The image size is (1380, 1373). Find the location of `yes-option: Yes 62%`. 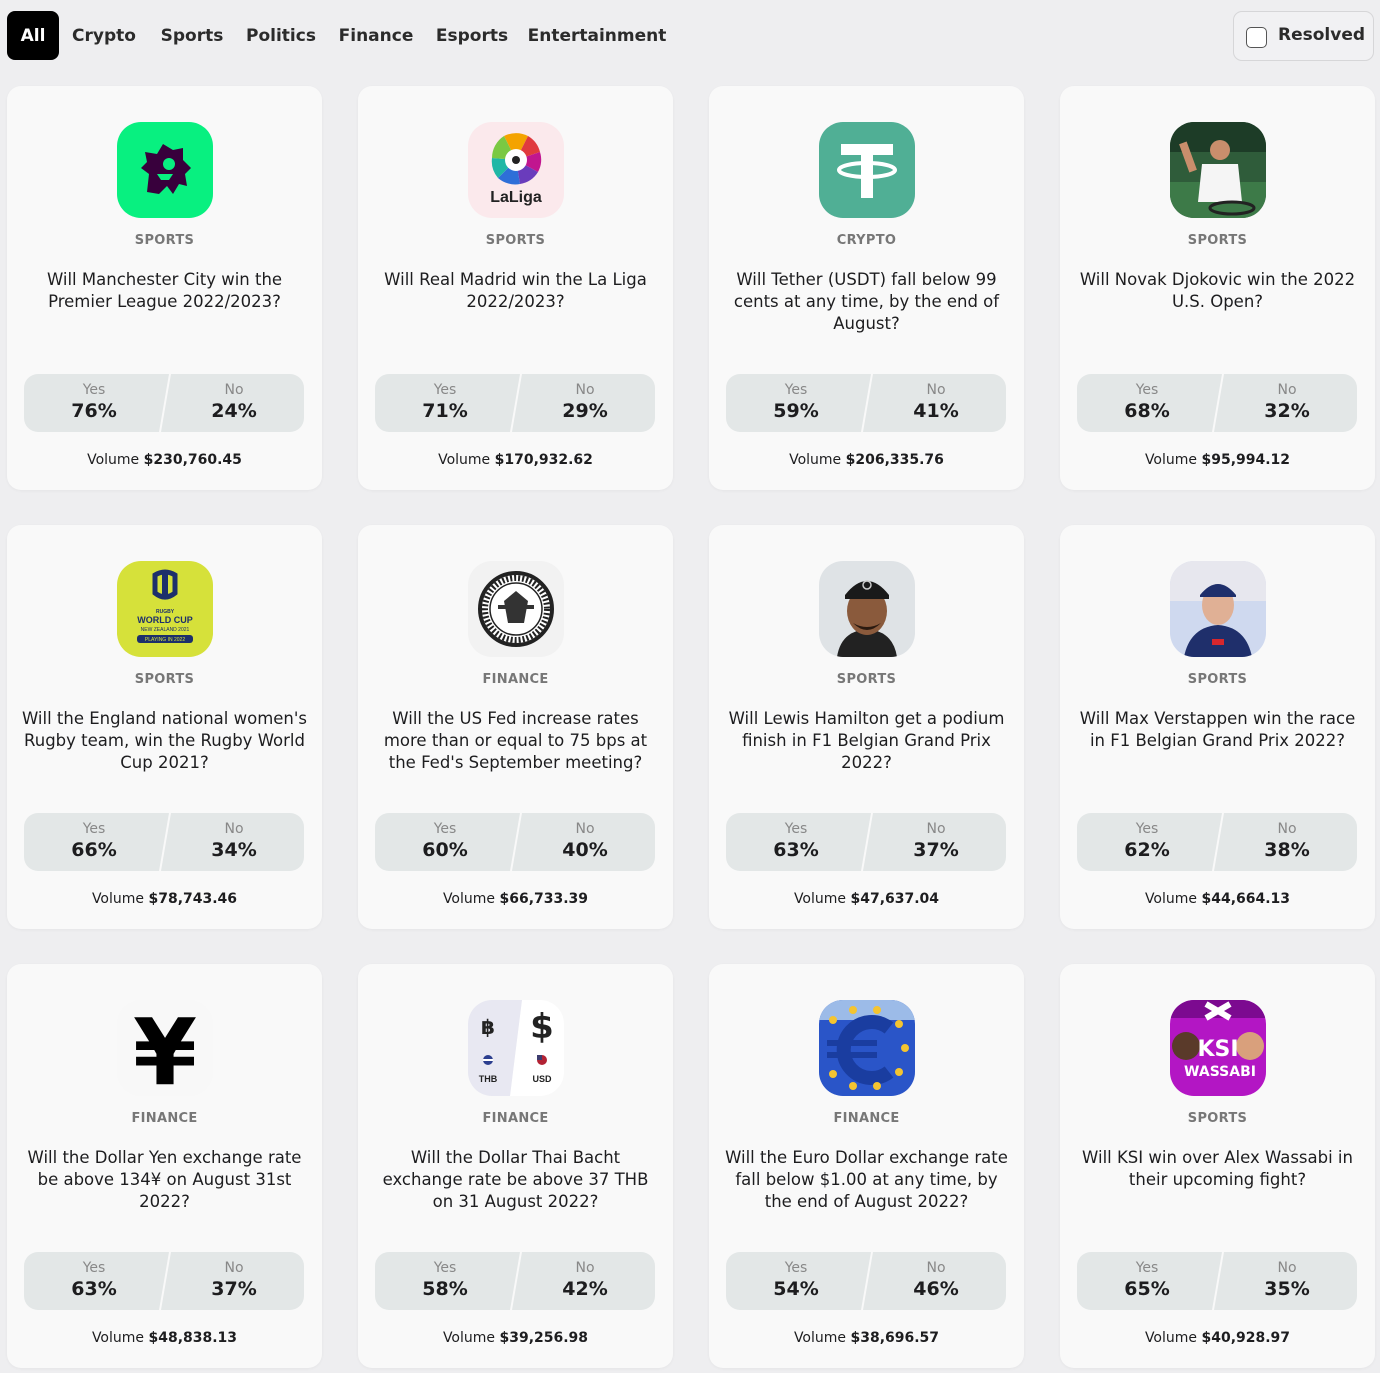

yes-option: Yes 62% is located at coordinates (1147, 842).